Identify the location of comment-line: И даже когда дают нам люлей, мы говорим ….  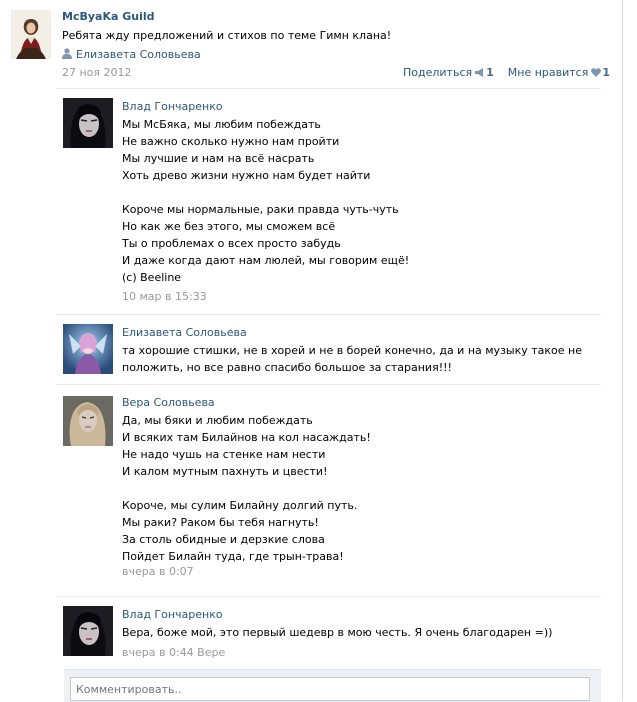
(266, 260).